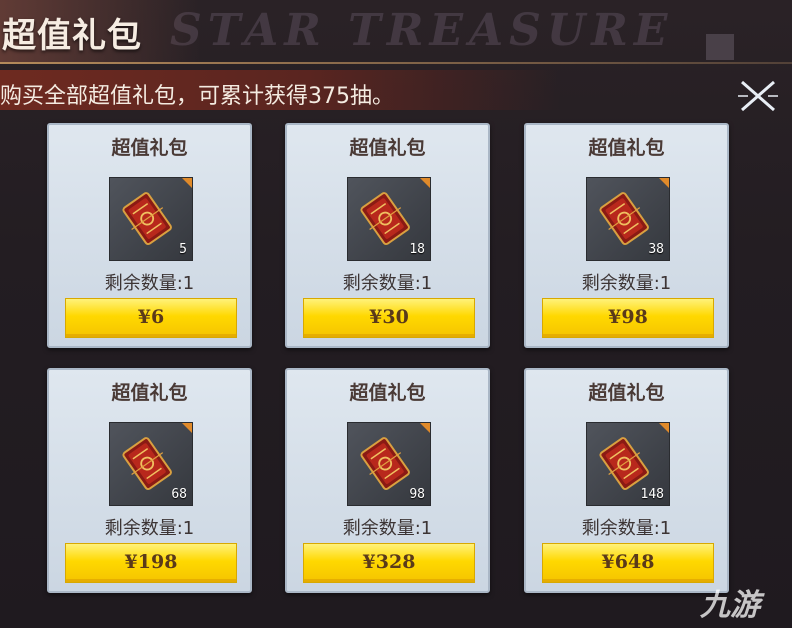 The image size is (792, 628). Describe the element at coordinates (389, 219) in the screenshot. I see `item-slot: 18` at that location.